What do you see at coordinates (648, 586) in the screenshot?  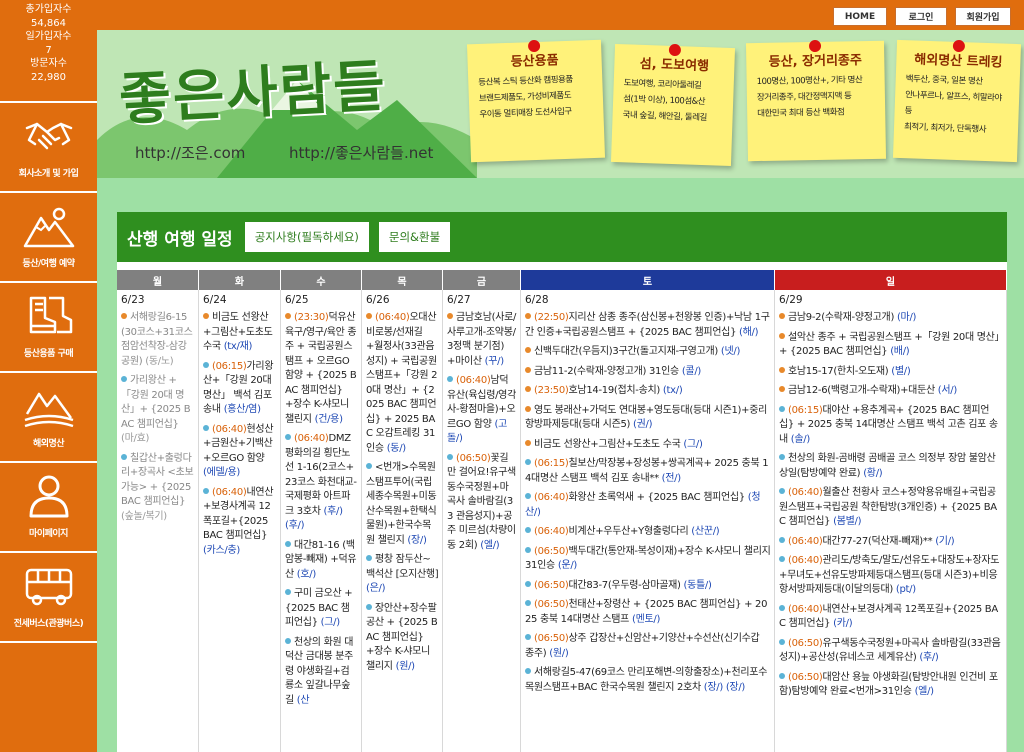 I see `schedule-event: (06:50)대간83-7(우두령-삼마골재) (동틀/)` at bounding box center [648, 586].